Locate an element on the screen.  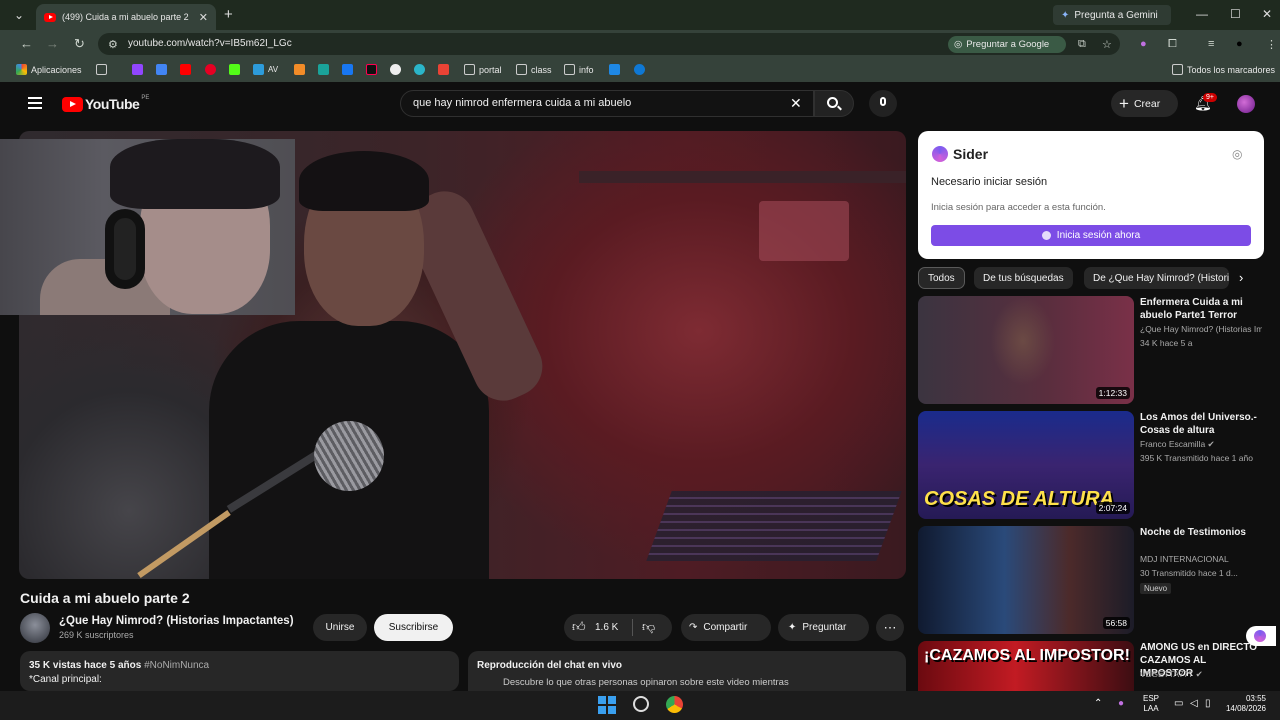
translate-icon is located at coordinates (161, 69).